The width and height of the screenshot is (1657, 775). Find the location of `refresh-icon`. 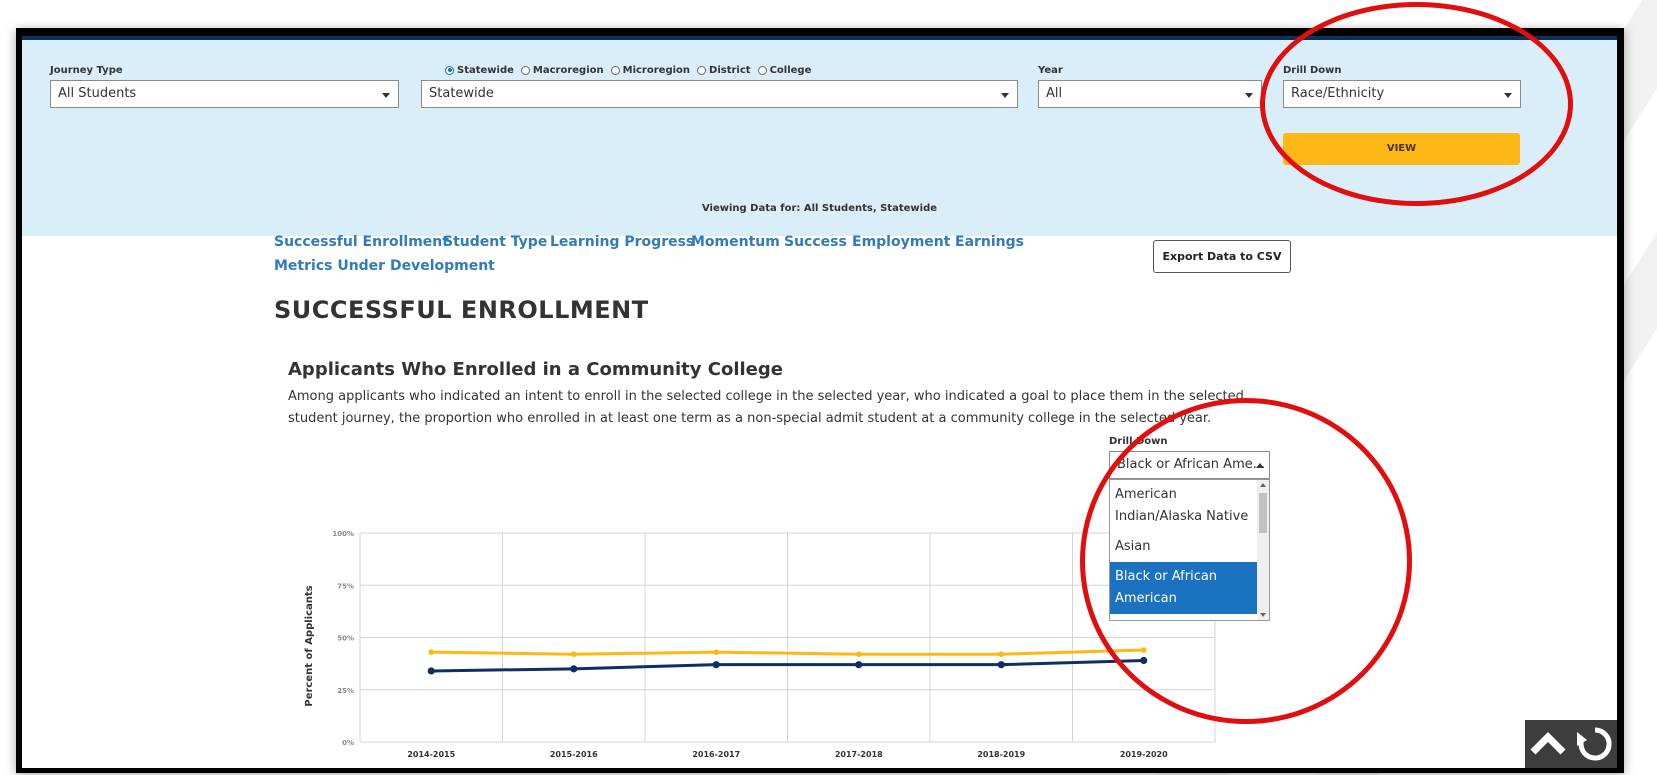

refresh-icon is located at coordinates (1594, 744).